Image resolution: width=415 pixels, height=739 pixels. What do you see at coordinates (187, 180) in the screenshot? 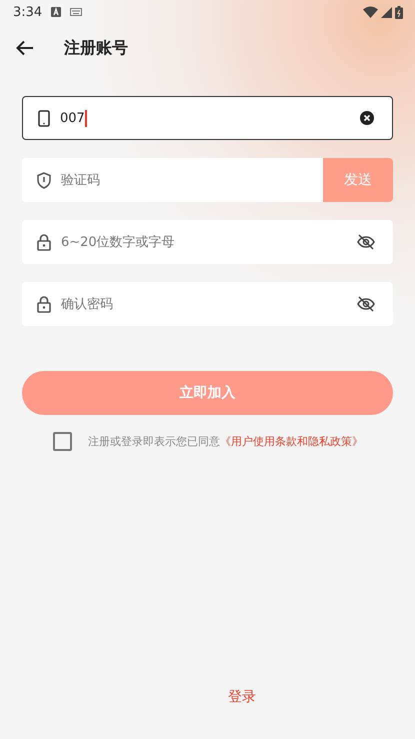
I see `code-input: 验证码` at bounding box center [187, 180].